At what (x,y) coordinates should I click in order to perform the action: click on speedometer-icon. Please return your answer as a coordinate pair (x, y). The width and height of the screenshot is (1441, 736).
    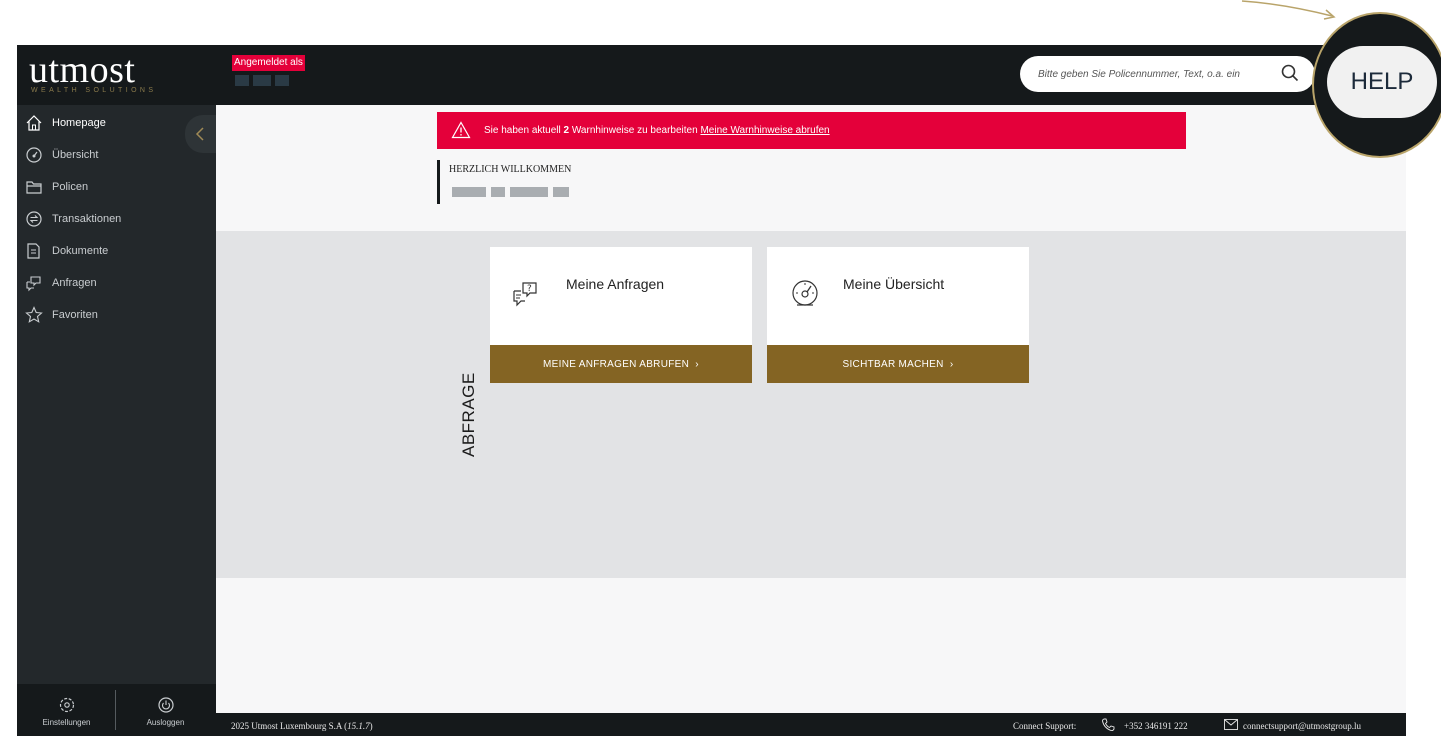
    Looking at the image, I should click on (805, 293).